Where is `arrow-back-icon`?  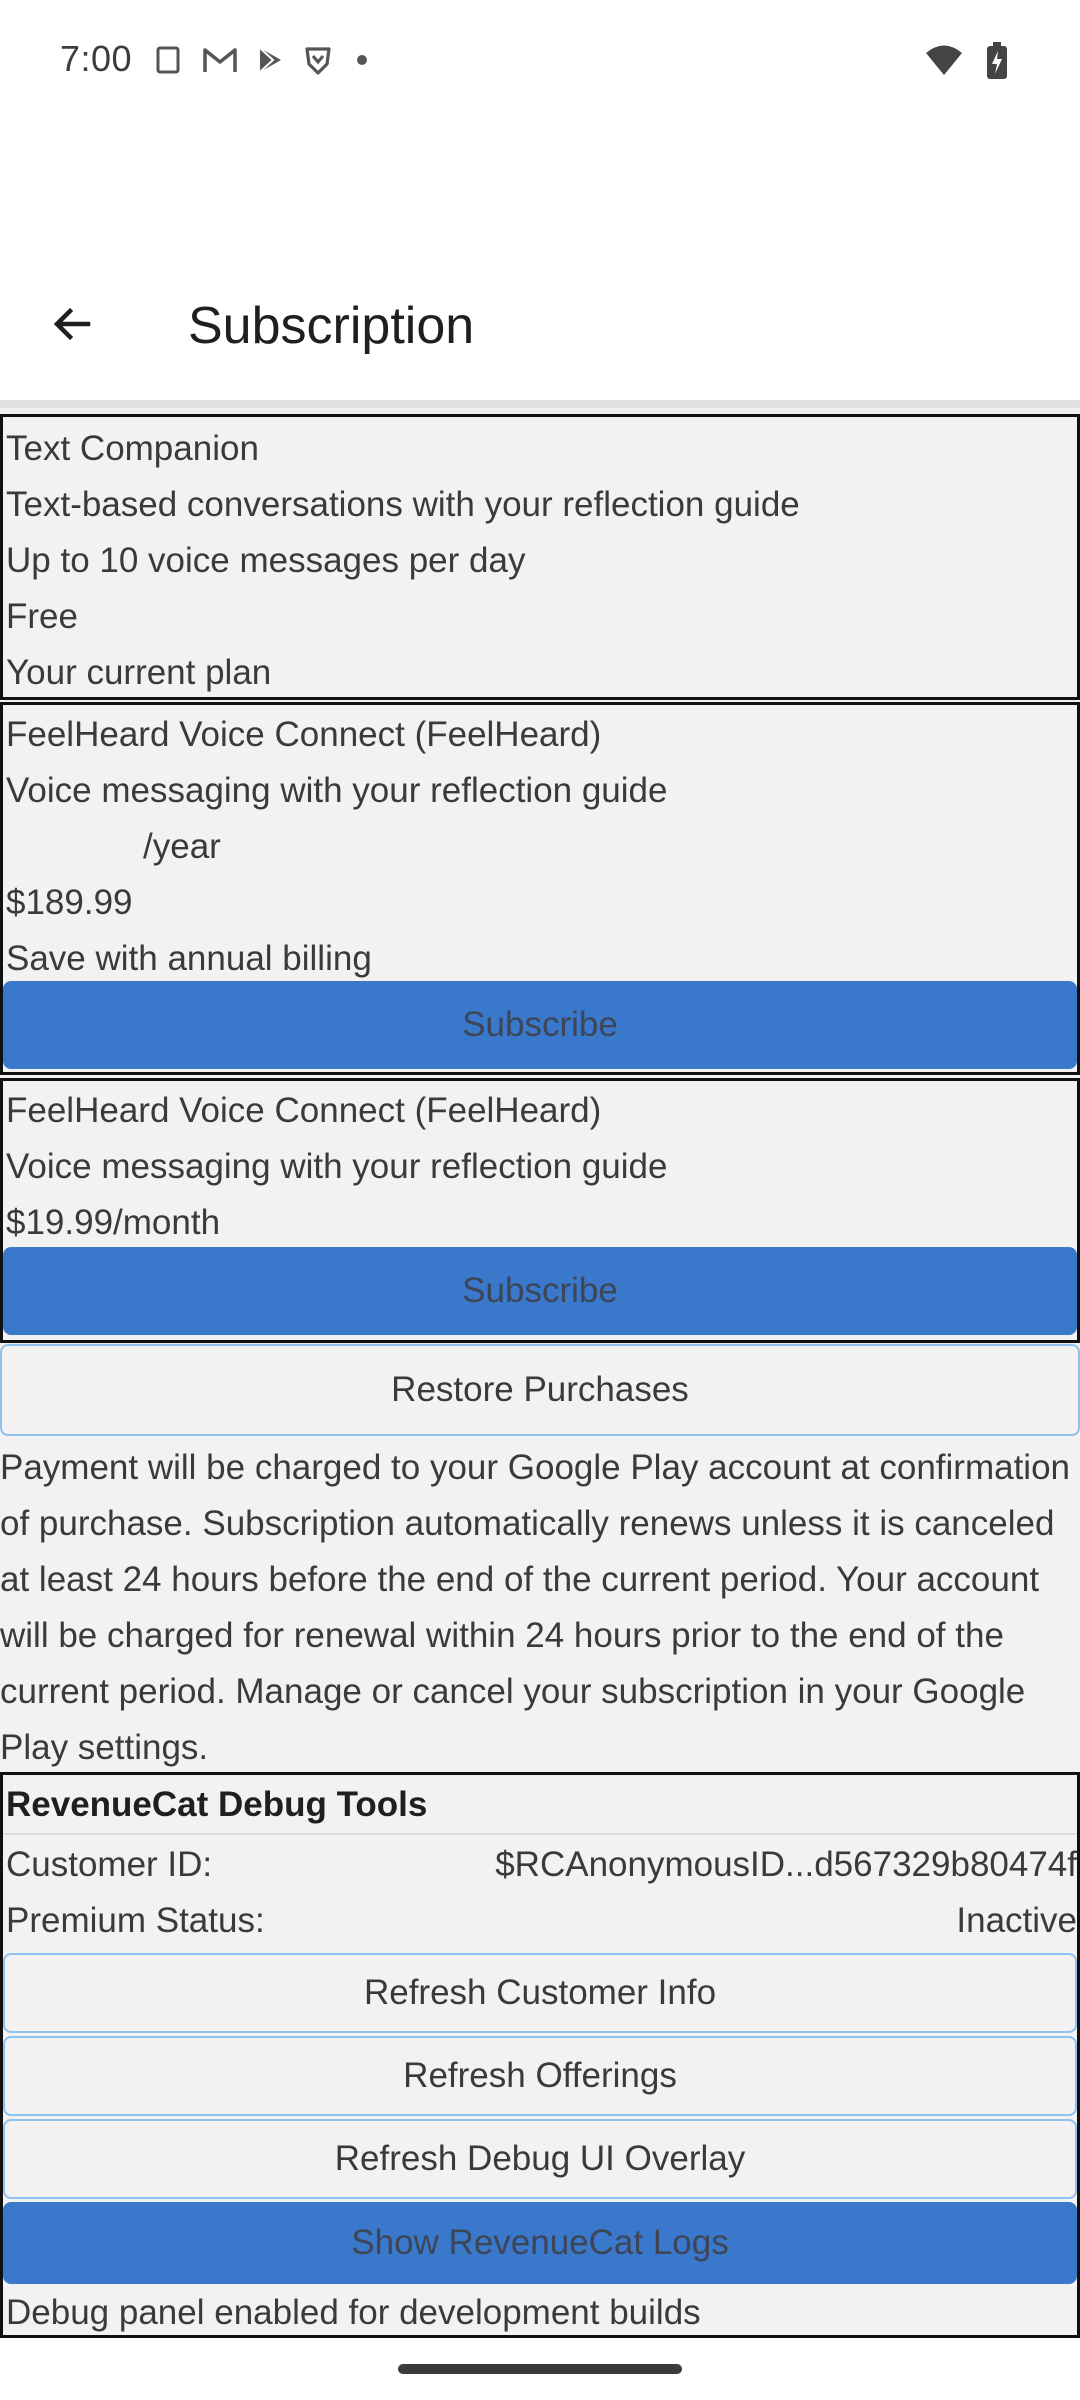
arrow-back-icon is located at coordinates (72, 326).